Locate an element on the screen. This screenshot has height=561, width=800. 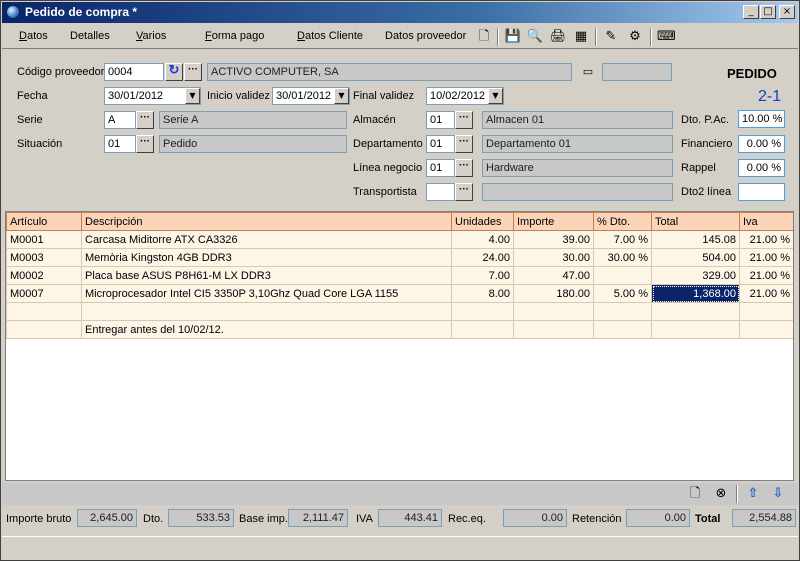
proveedor-code-input: 0004 is located at coordinates (134, 72).